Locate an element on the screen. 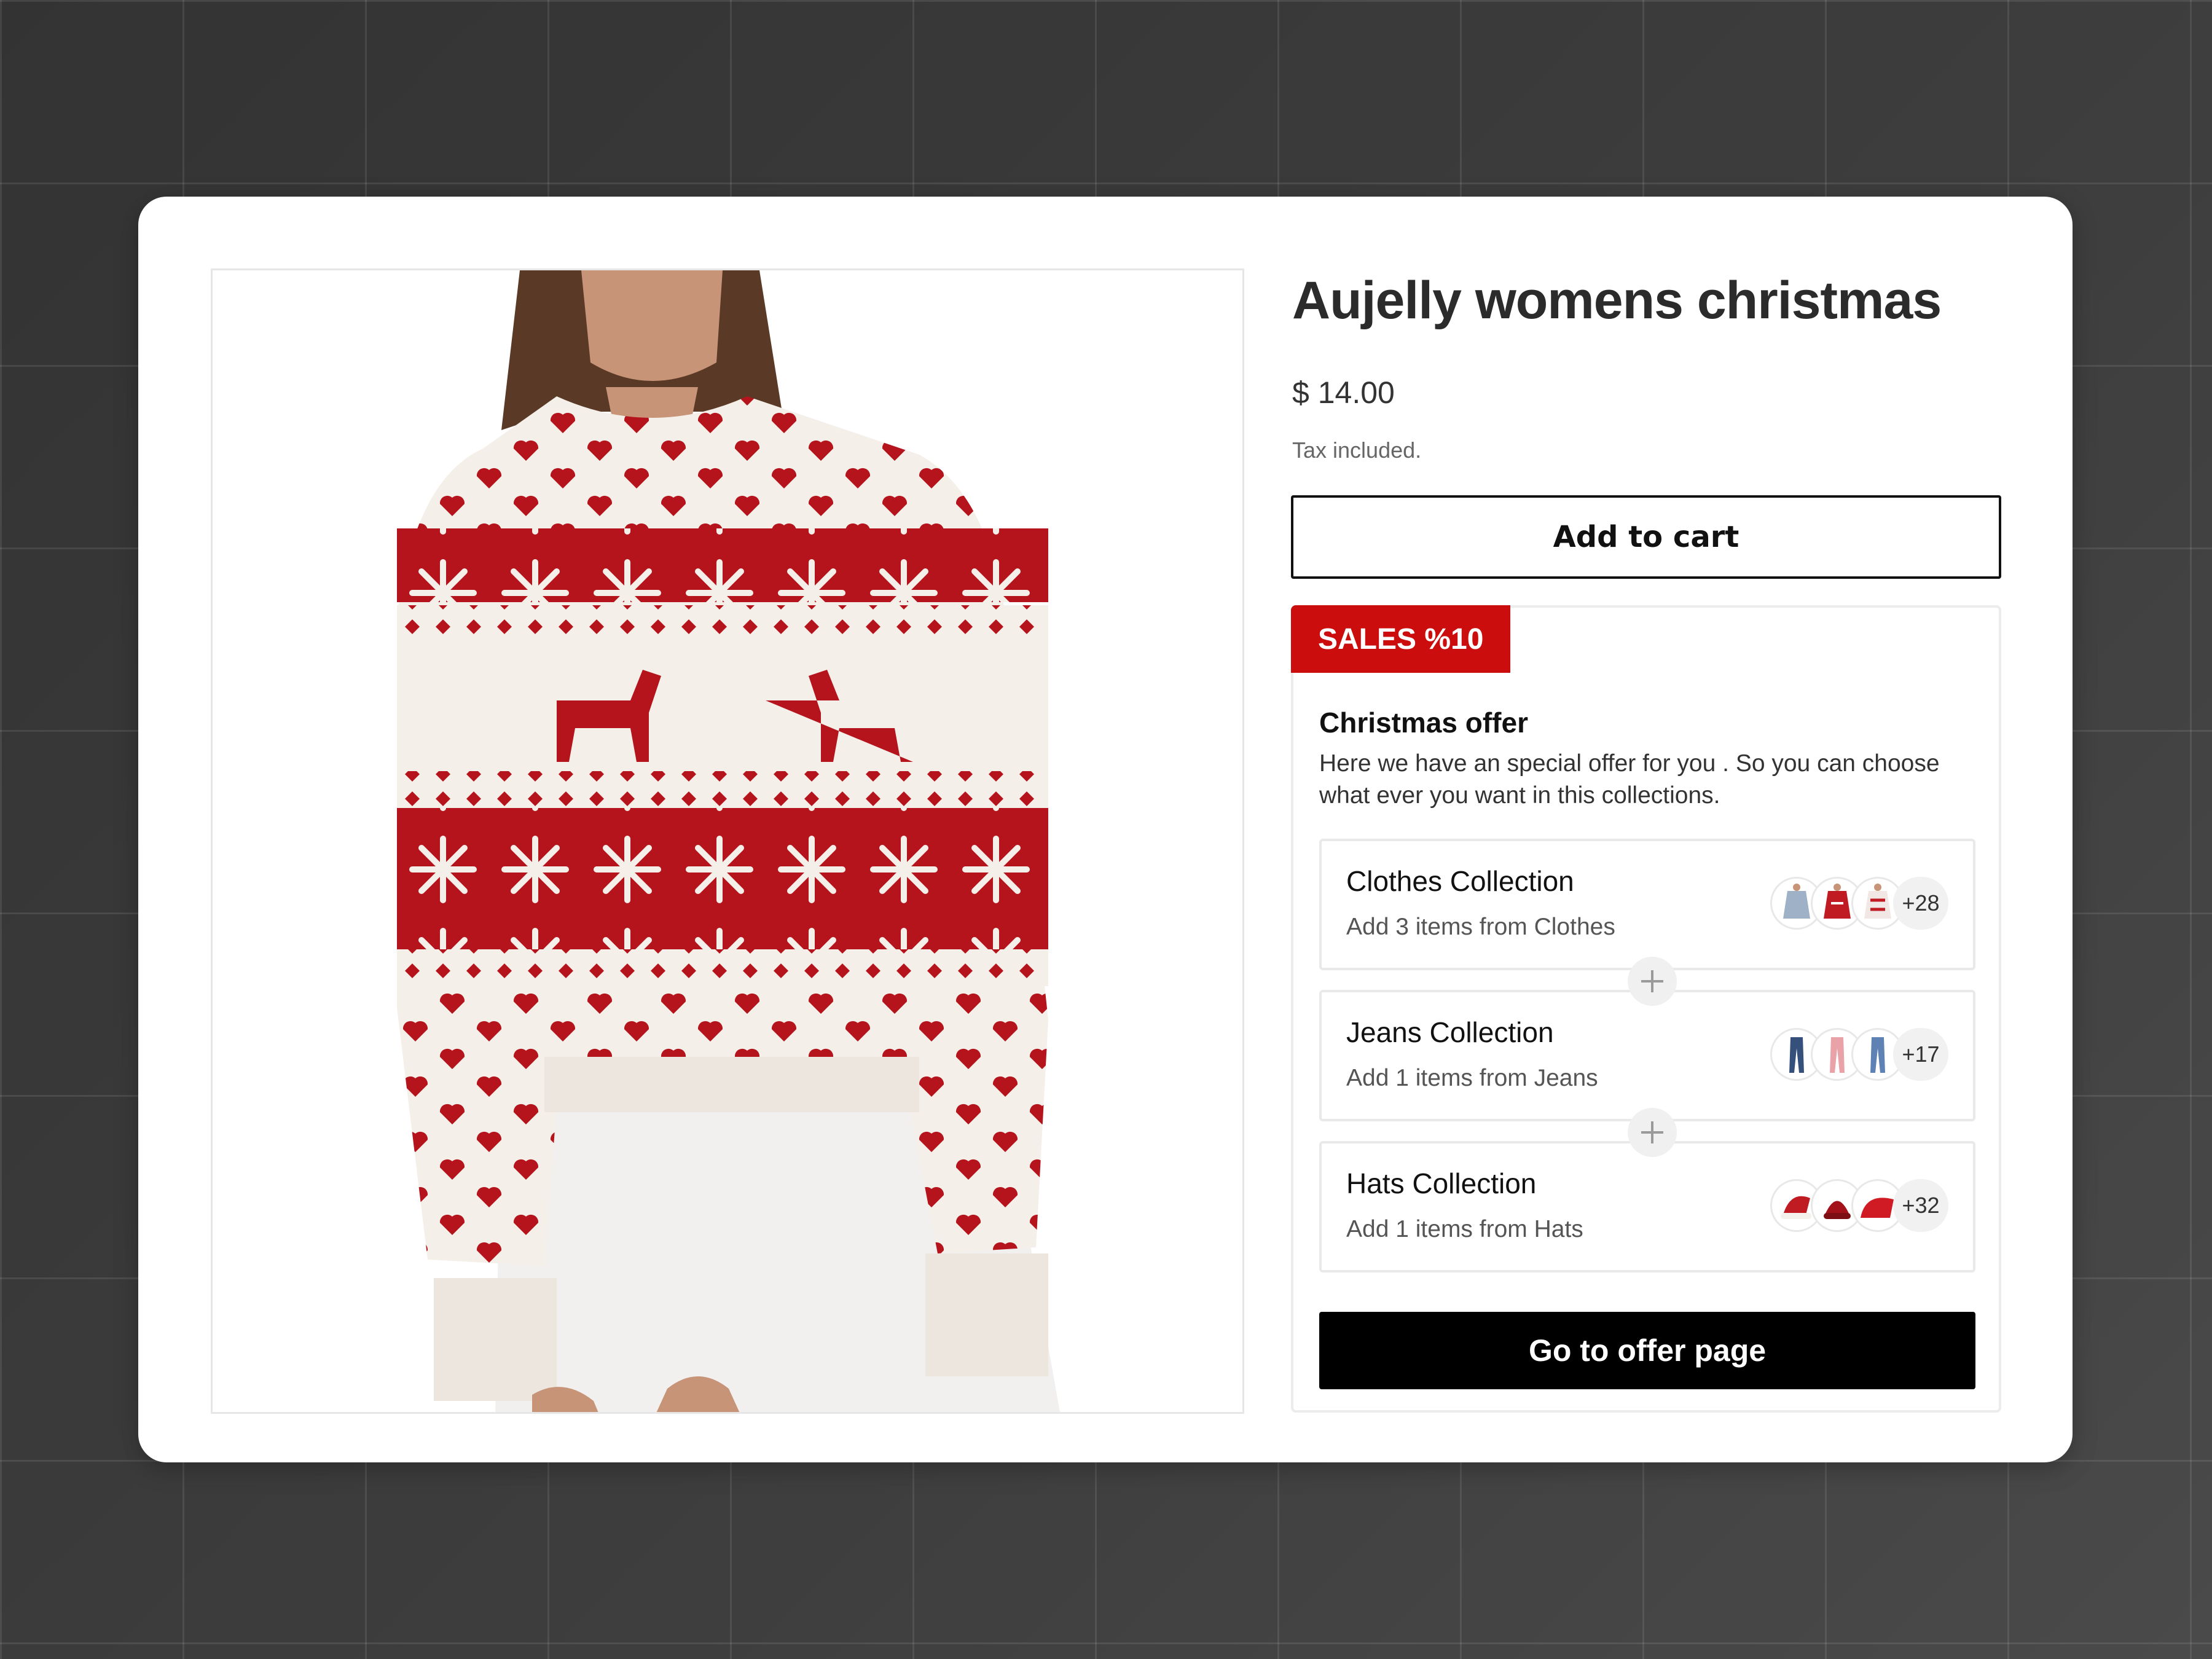 This screenshot has width=2212, height=1659. collection-thumbnails: +32 is located at coordinates (1859, 1206).